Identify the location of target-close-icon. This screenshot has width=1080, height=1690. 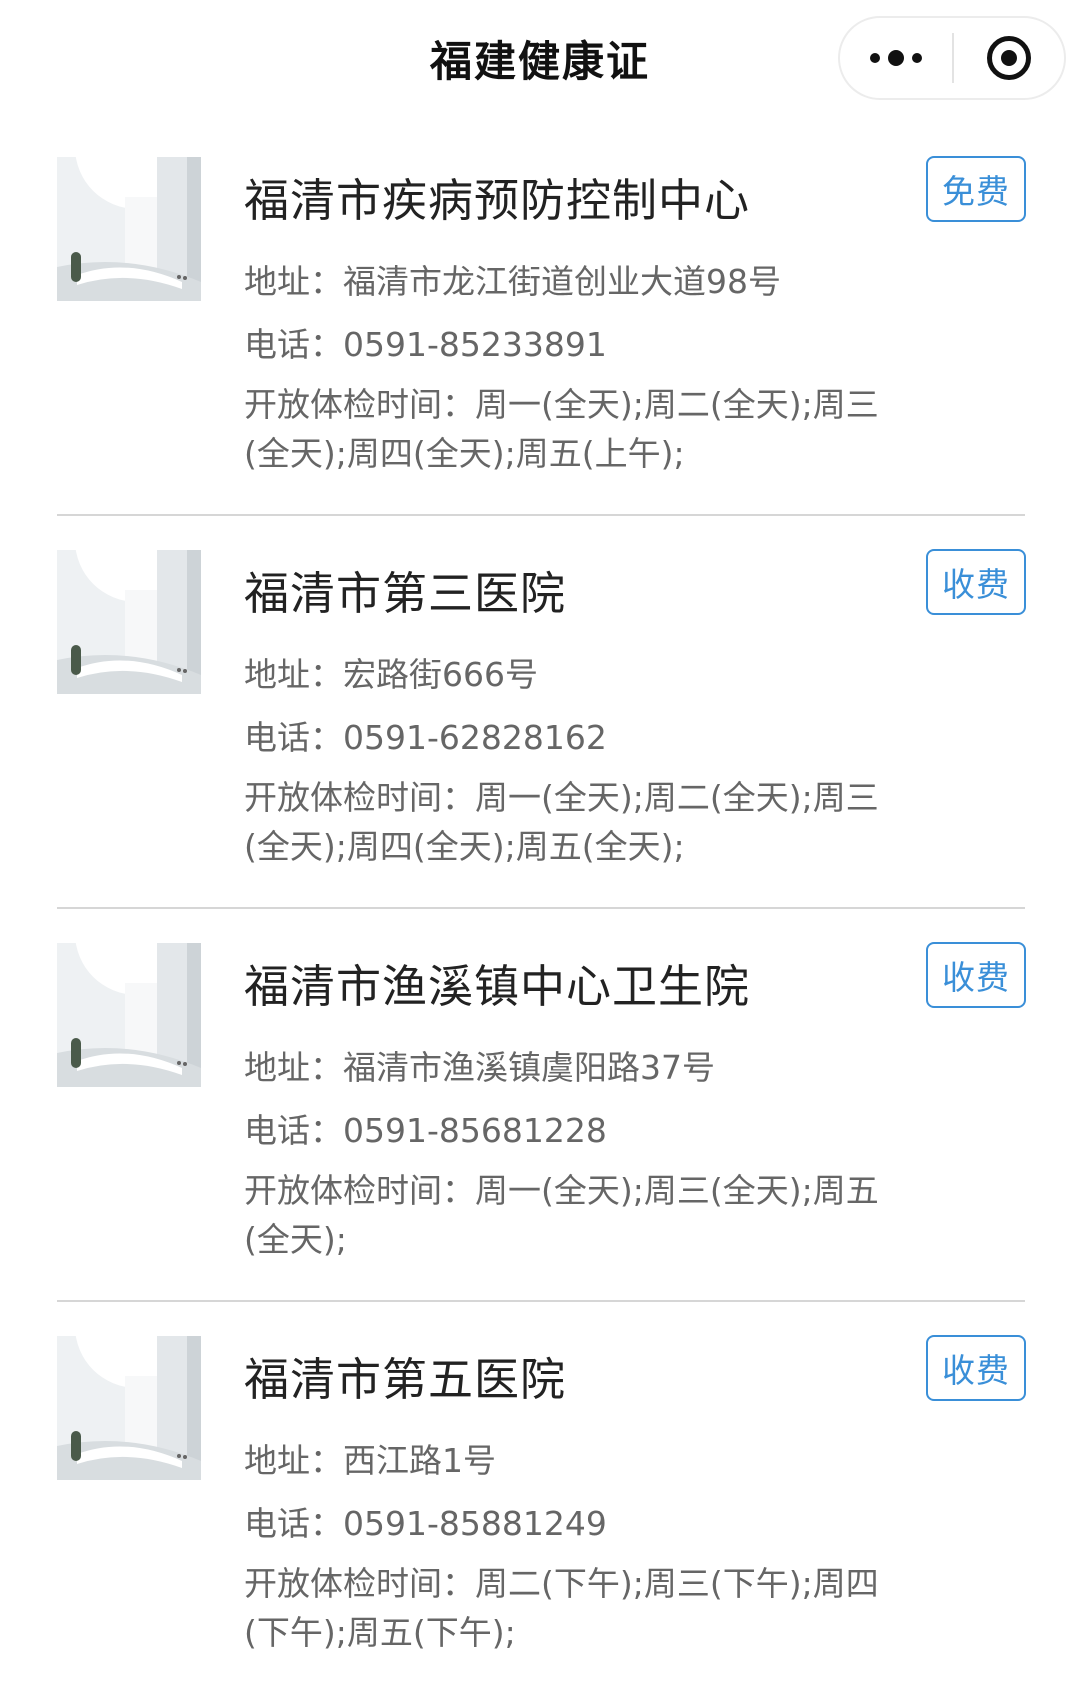
(1009, 58).